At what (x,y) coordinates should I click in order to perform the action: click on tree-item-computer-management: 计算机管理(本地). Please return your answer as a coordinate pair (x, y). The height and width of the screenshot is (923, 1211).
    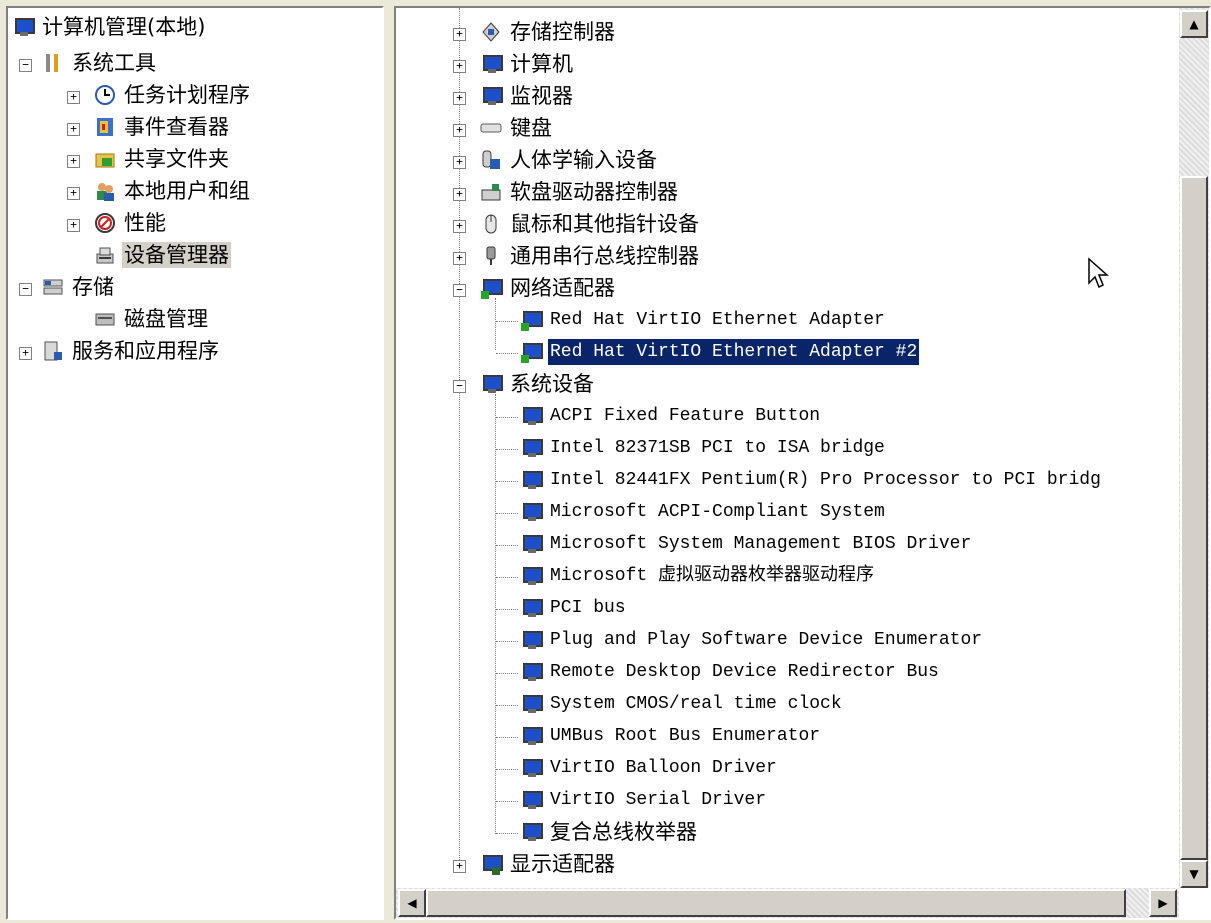
    Looking at the image, I should click on (109, 27).